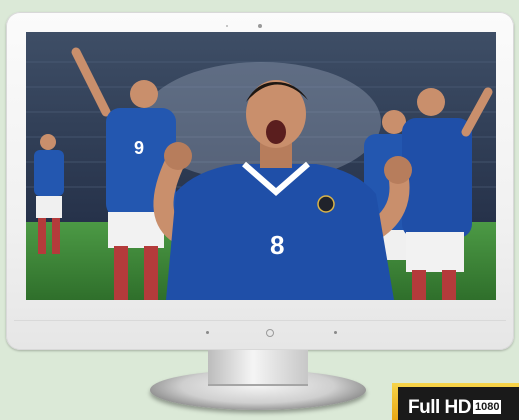  What do you see at coordinates (270, 333) in the screenshot?
I see `power-button-icon` at bounding box center [270, 333].